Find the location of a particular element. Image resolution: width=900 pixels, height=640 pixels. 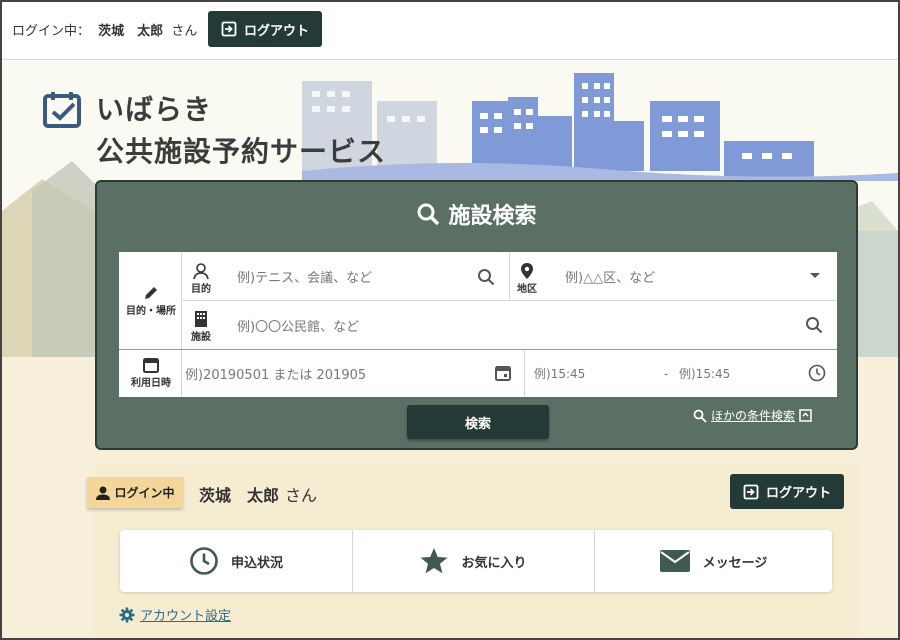

date-placeholder: 例)20190501 または 201905 is located at coordinates (276, 375).